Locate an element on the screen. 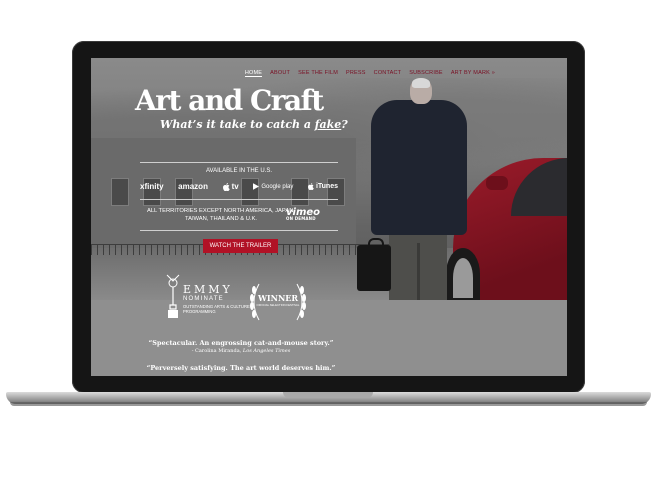 The width and height of the screenshot is (656, 477). xfinity-link: xfinity is located at coordinates (152, 186).